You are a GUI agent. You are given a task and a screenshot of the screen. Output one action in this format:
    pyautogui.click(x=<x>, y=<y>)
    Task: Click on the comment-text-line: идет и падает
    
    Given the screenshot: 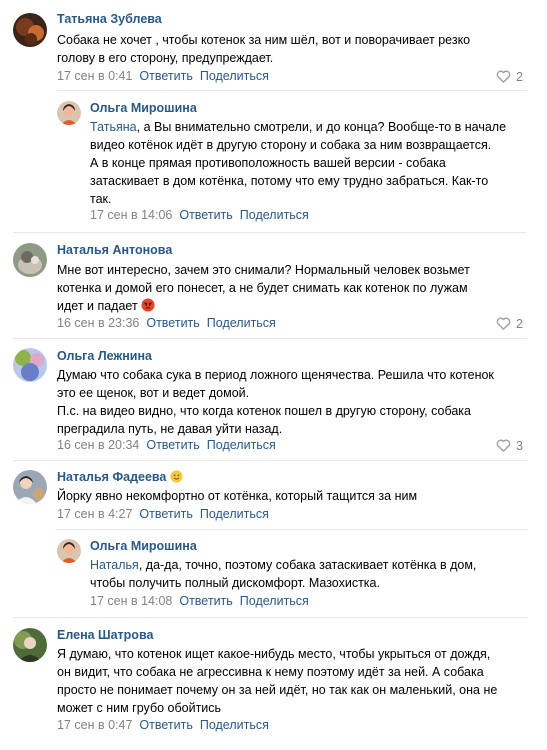 What is the action you would take?
    pyautogui.click(x=97, y=306)
    